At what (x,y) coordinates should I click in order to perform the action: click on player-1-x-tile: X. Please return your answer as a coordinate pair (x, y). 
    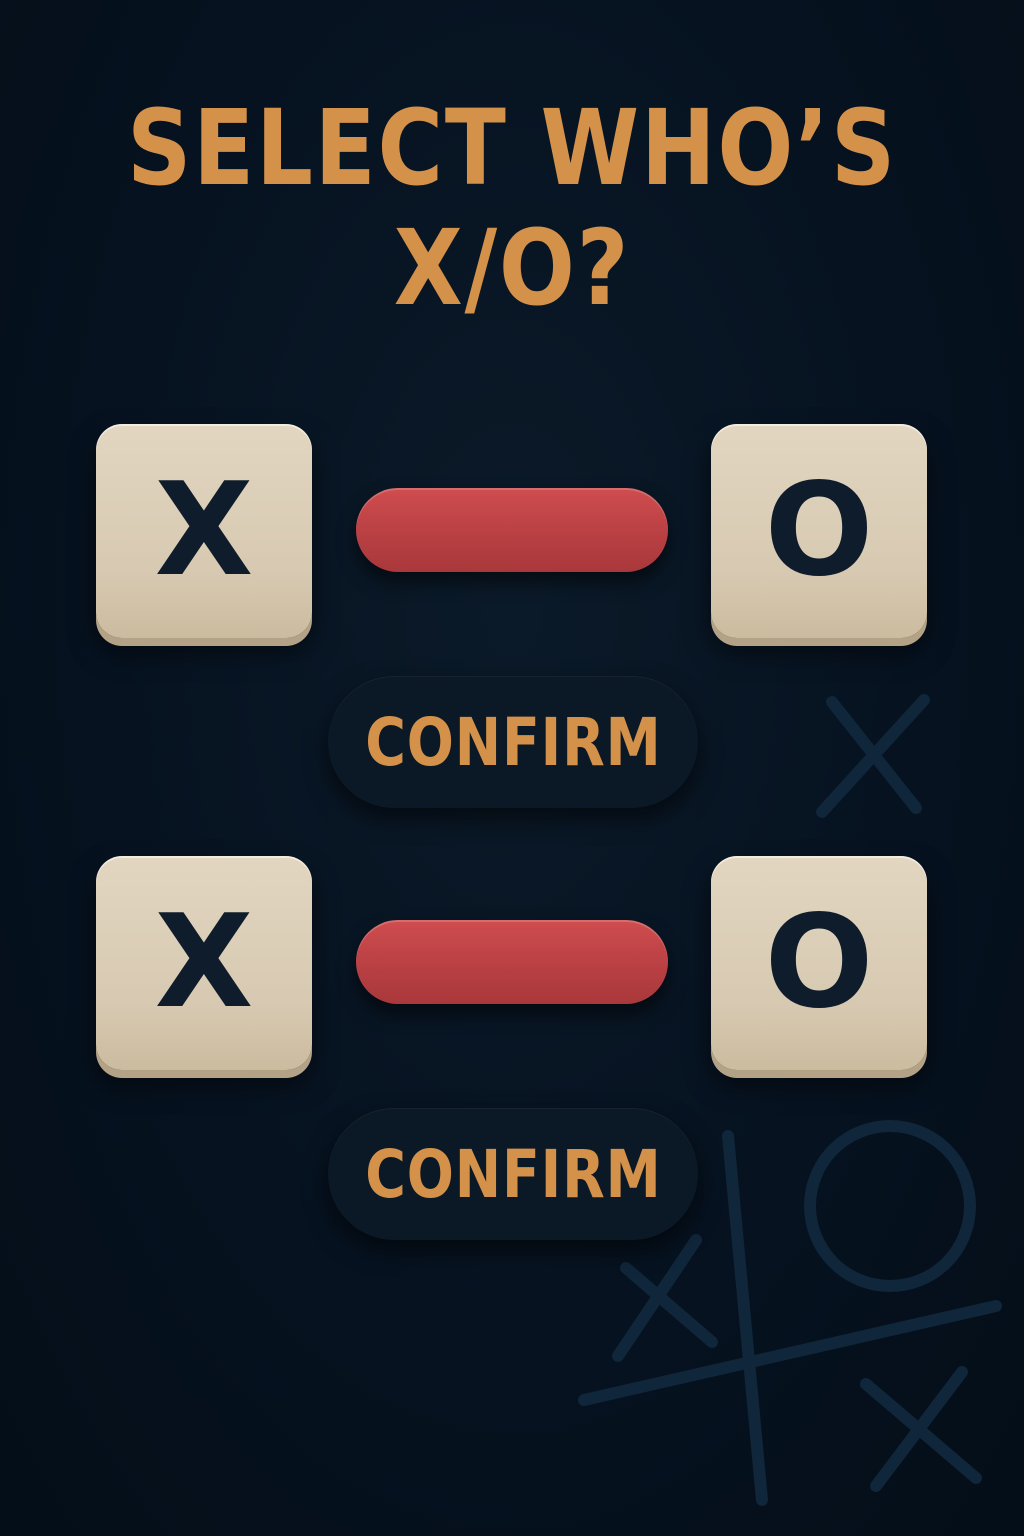
    Looking at the image, I should click on (204, 531).